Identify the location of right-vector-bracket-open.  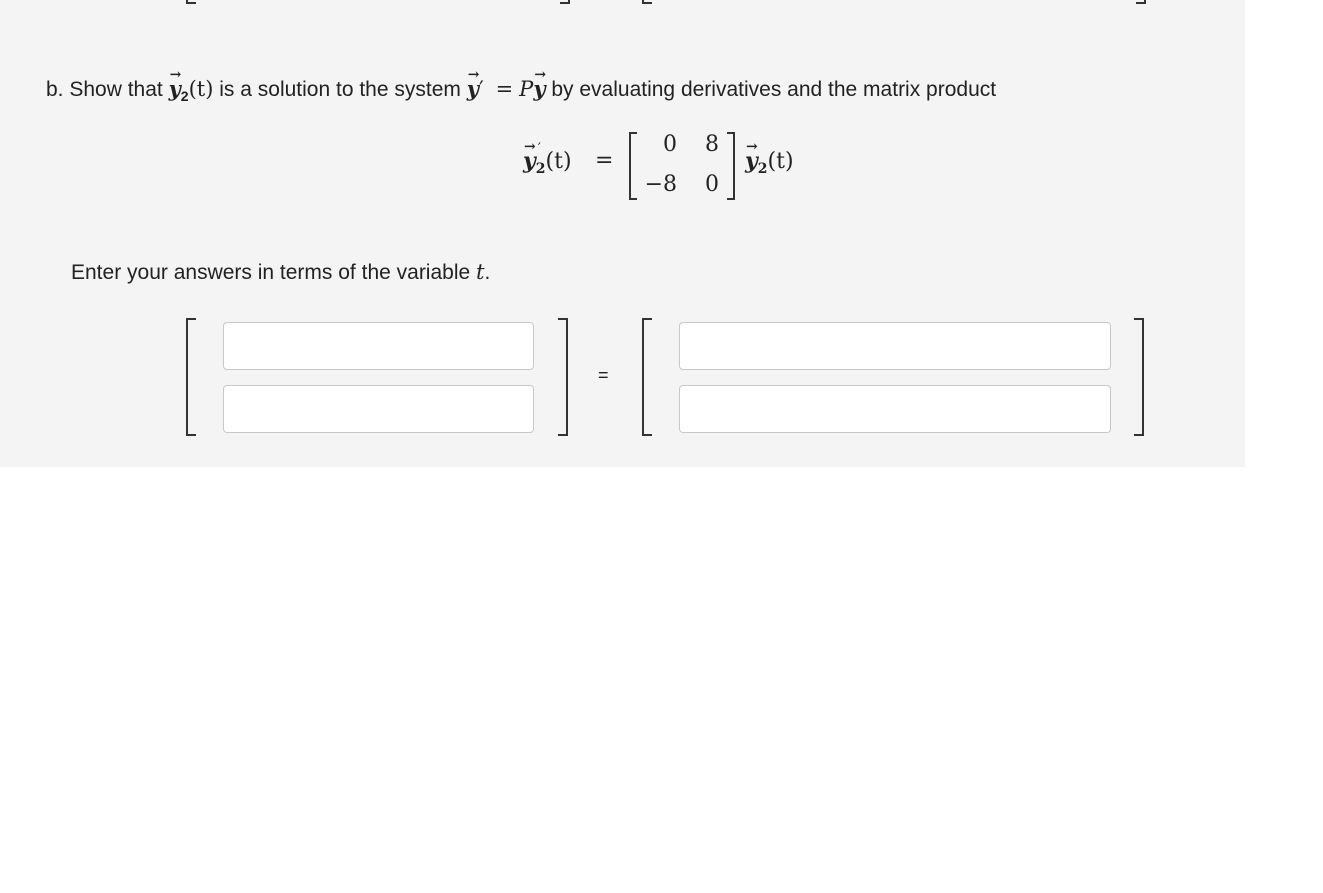
(647, 377).